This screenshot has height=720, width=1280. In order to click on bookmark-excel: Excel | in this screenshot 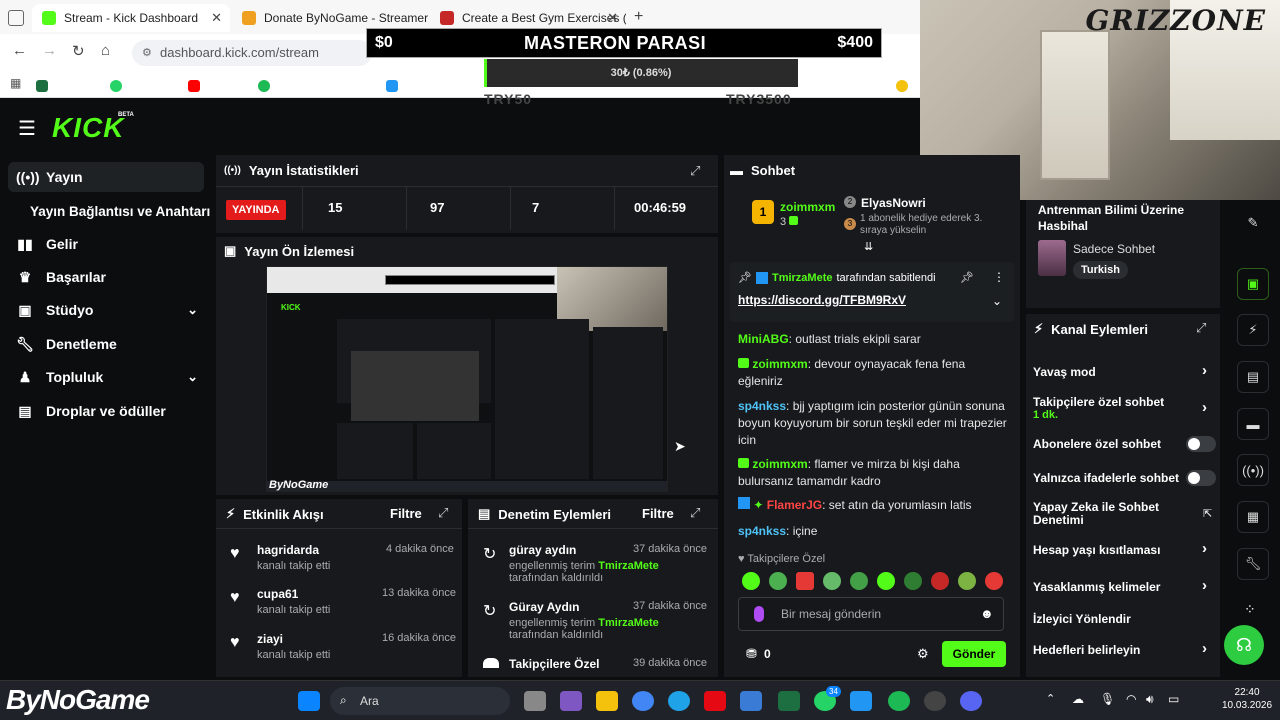, I will do `click(68, 86)`.